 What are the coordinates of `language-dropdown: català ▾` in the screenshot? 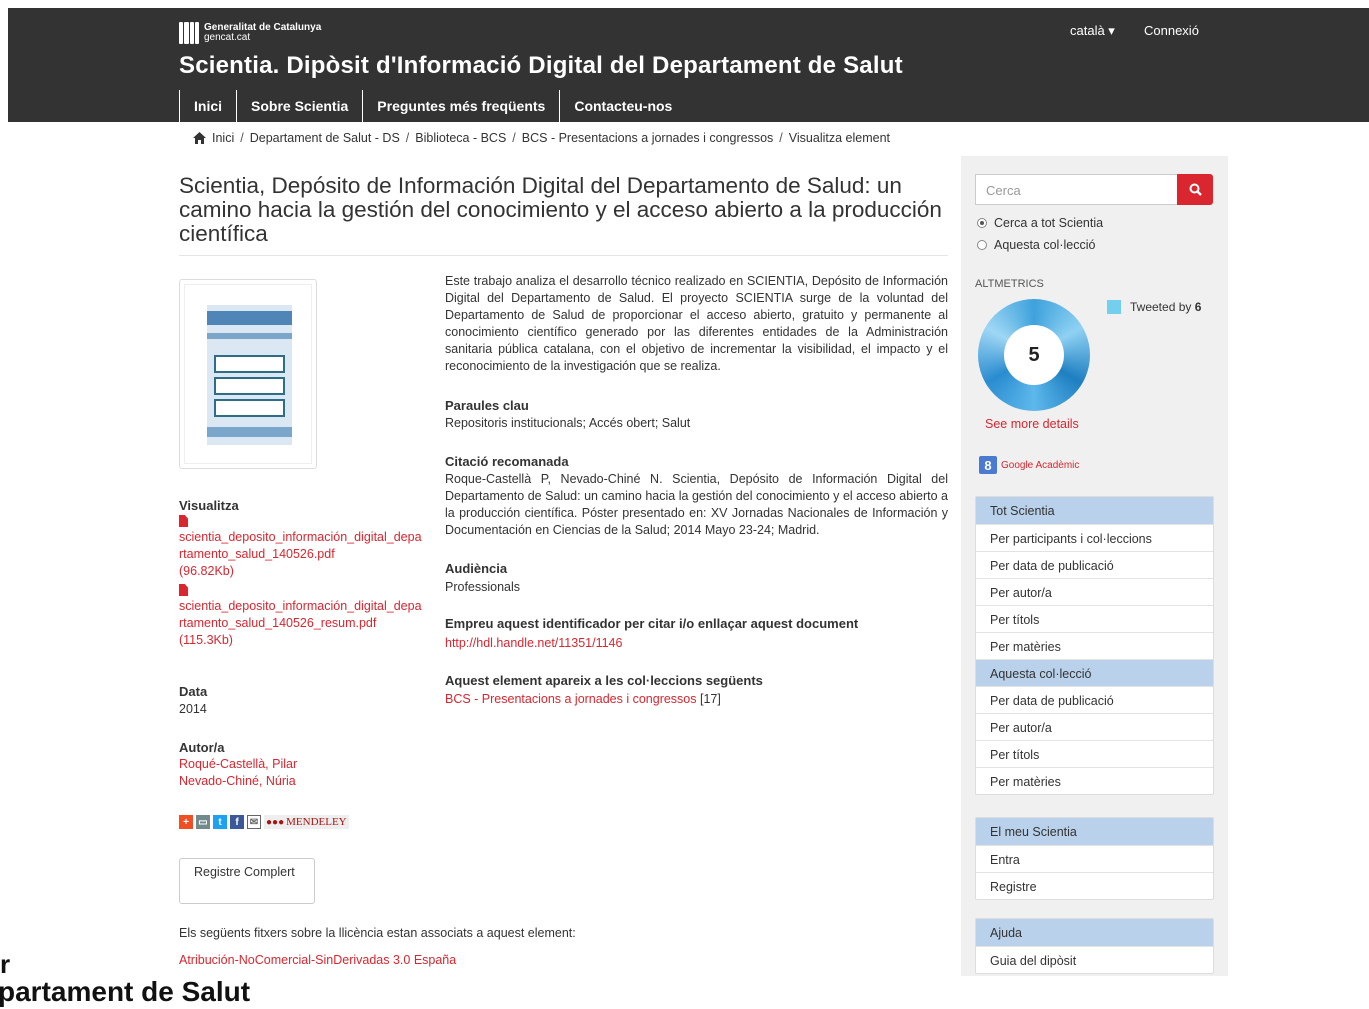 It's located at (1092, 31).